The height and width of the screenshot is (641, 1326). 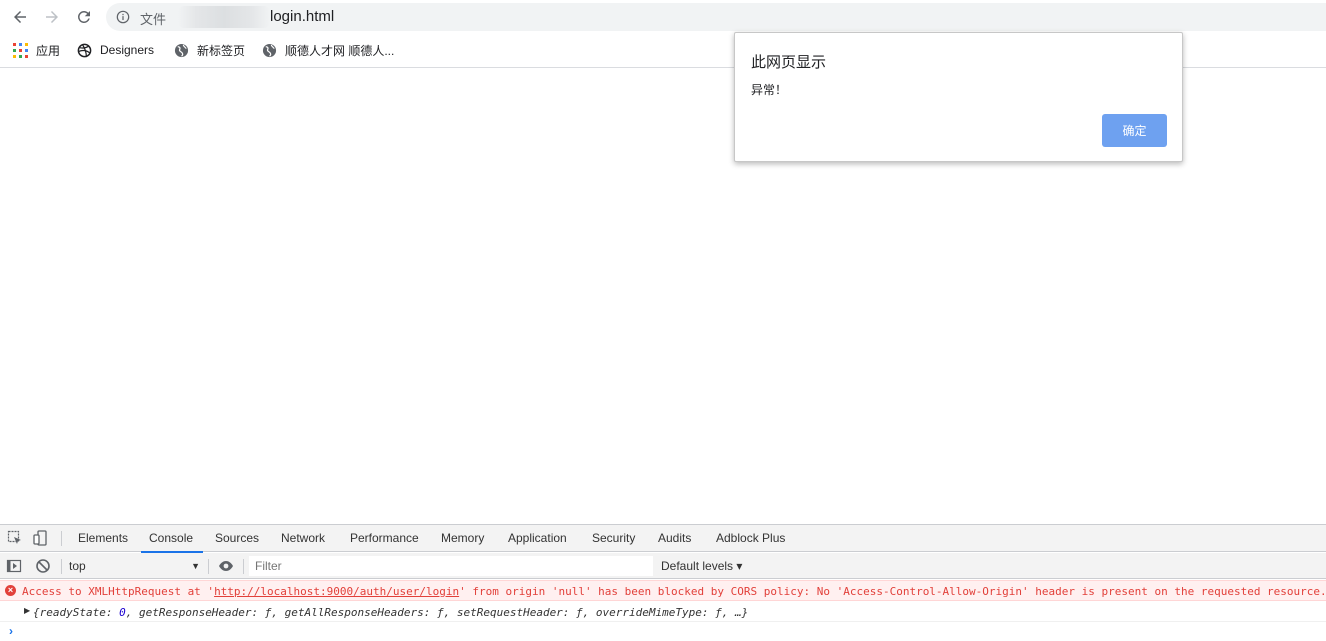 What do you see at coordinates (958, 97) in the screenshot?
I see `alert-dialog: 此网页显示 异常！ 确定` at bounding box center [958, 97].